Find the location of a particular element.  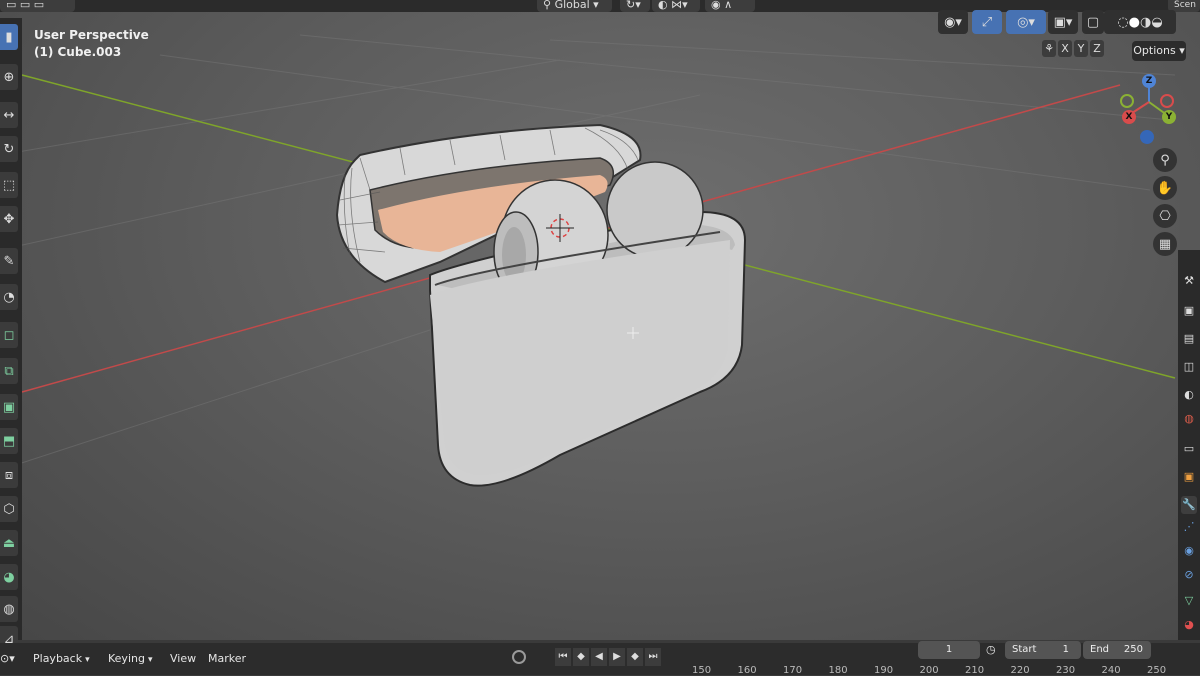

knife-tool-icon: ⬡ is located at coordinates (9, 509).